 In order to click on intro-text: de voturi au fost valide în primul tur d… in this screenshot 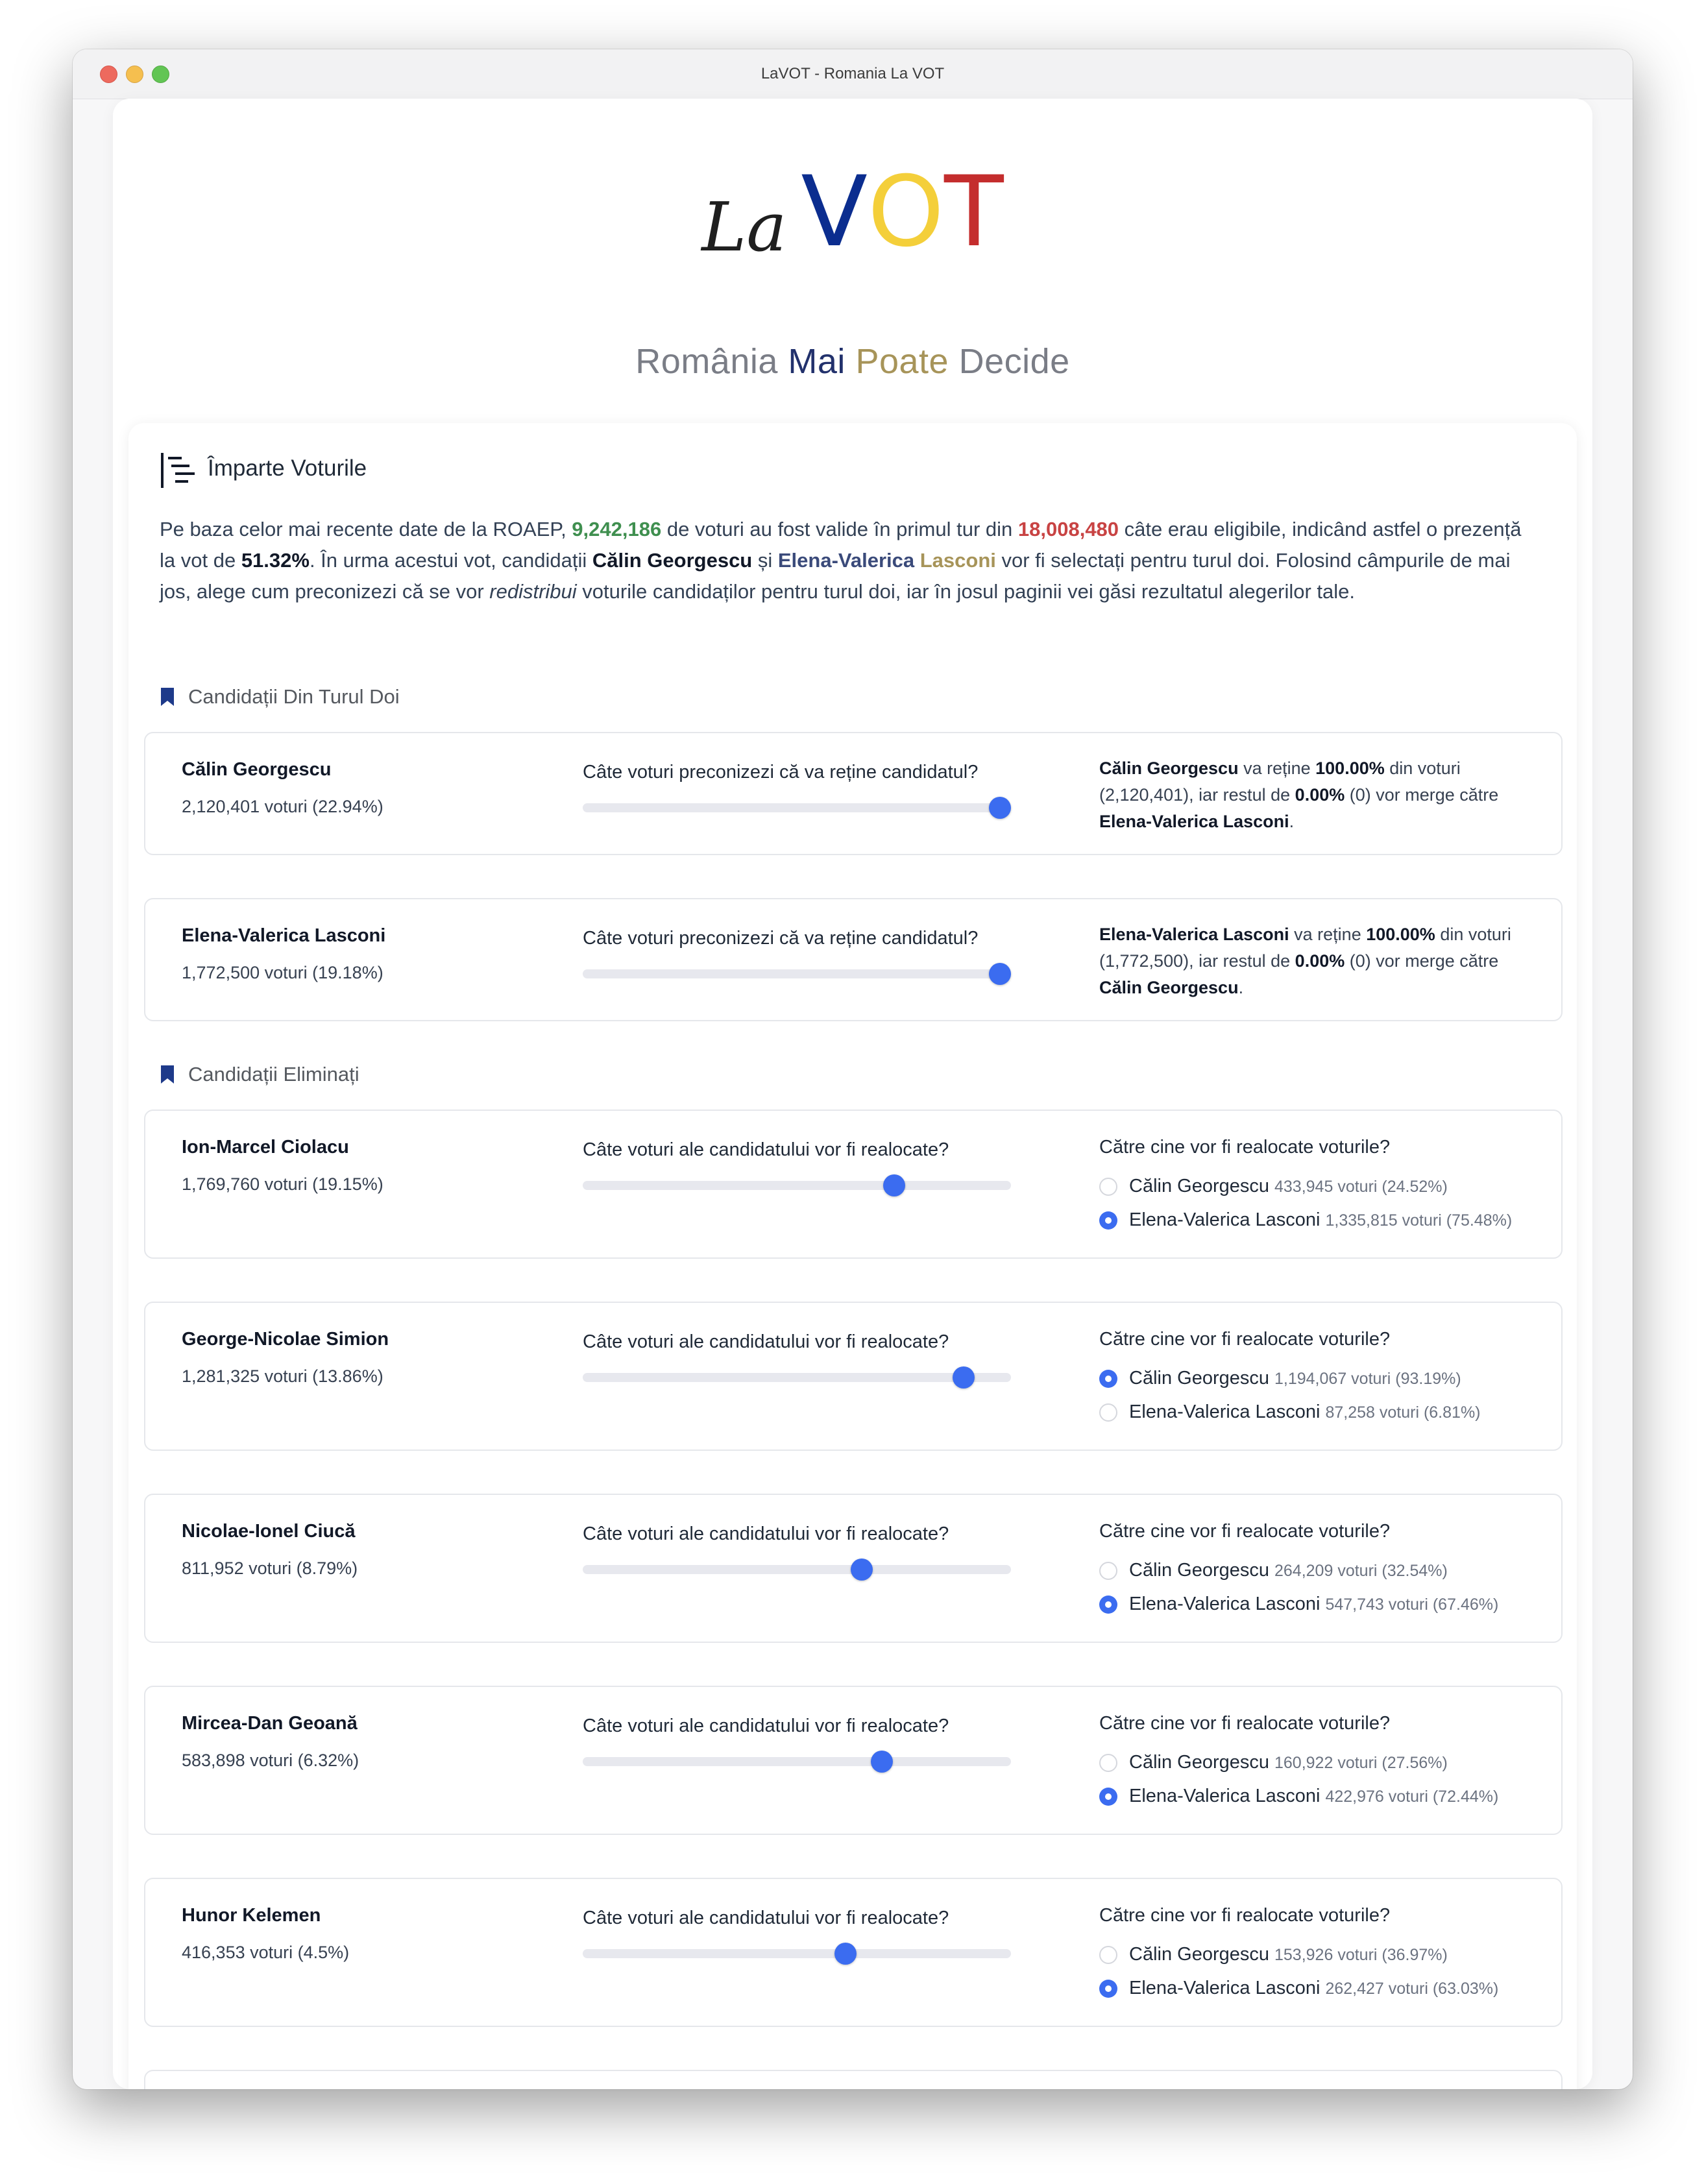, I will do `click(839, 529)`.